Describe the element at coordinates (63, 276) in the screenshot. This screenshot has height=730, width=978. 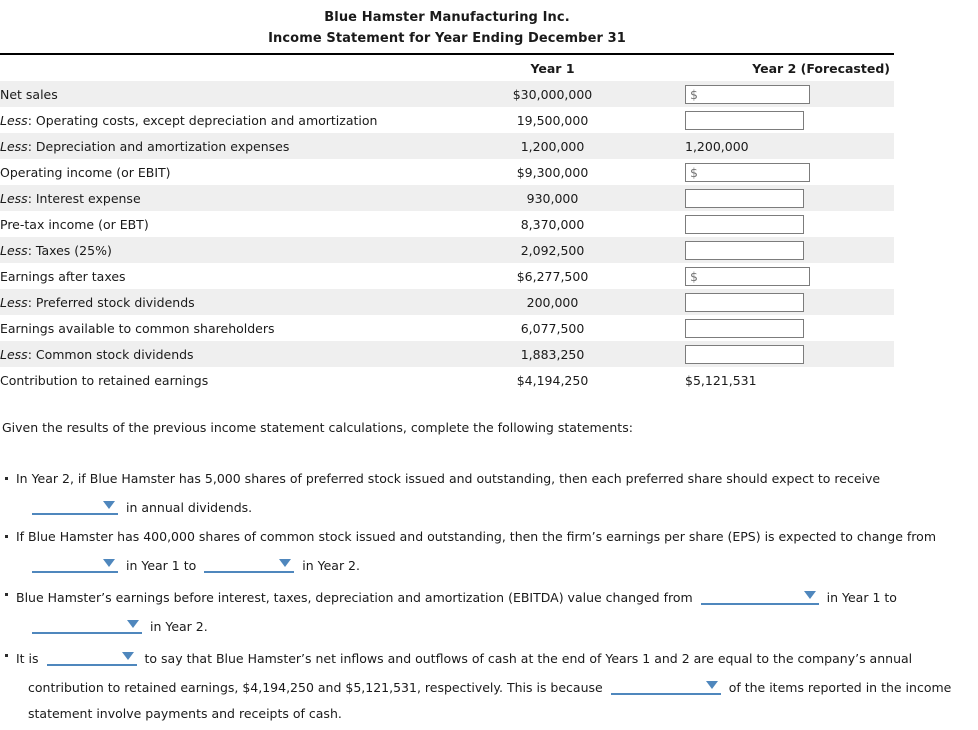
I see `row-label-text: Earnings after taxes` at that location.